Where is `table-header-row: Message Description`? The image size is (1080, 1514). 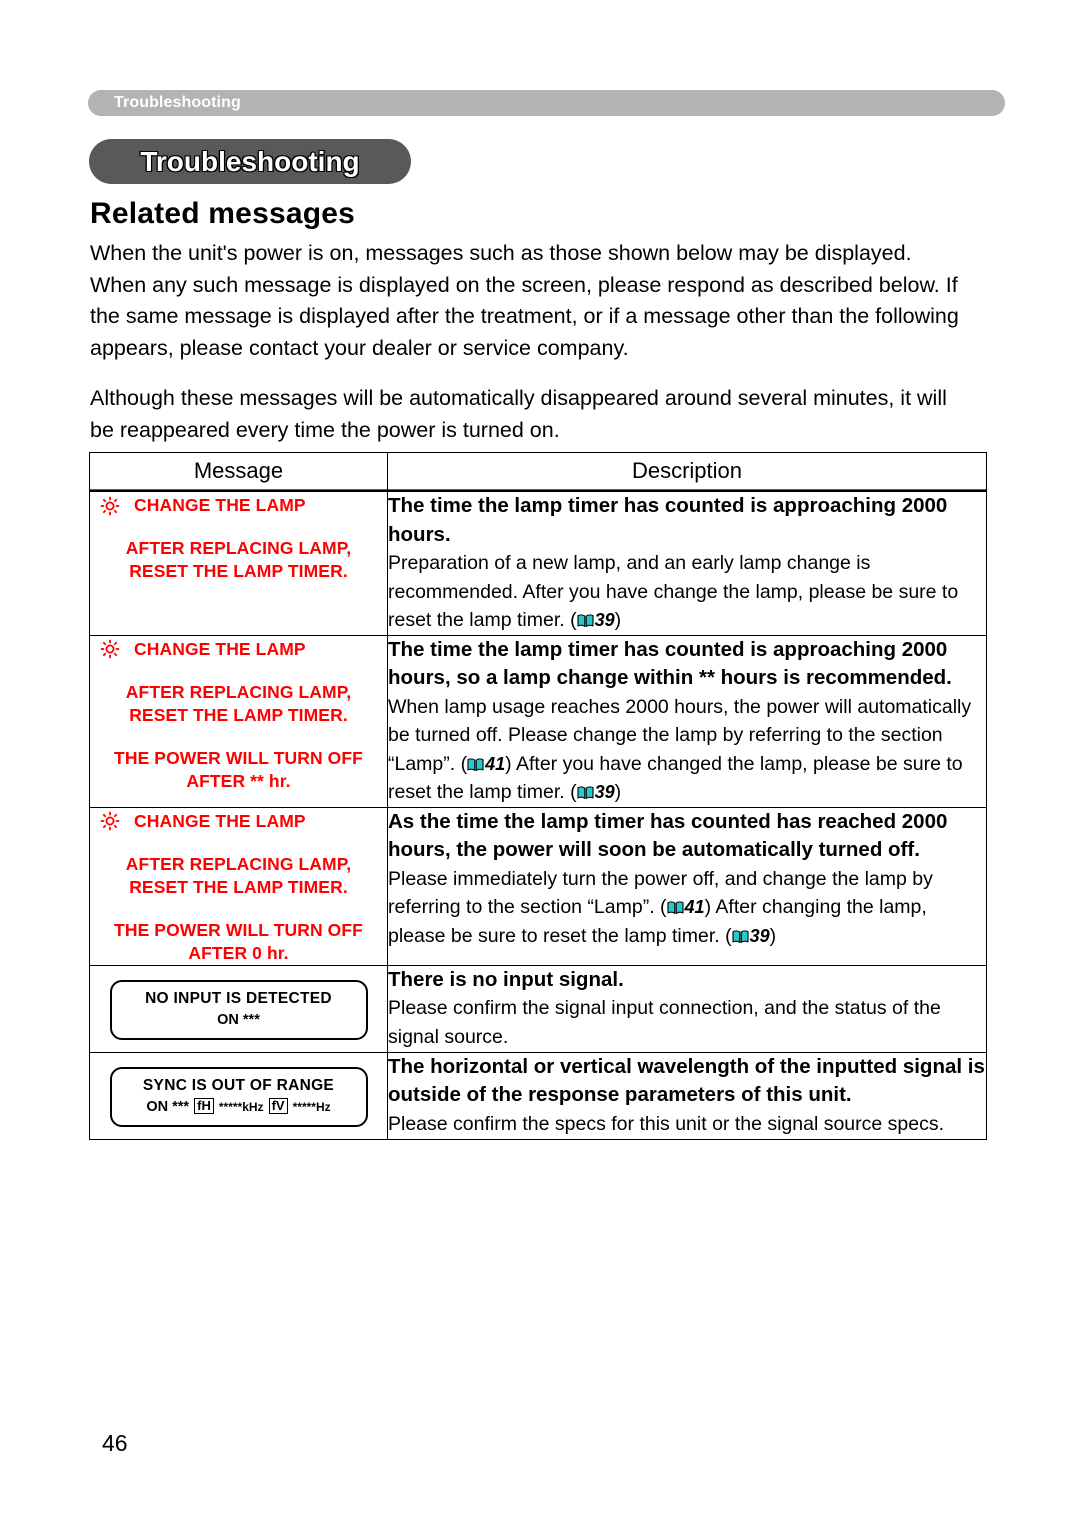
table-header-row: Message Description is located at coordinates (538, 472).